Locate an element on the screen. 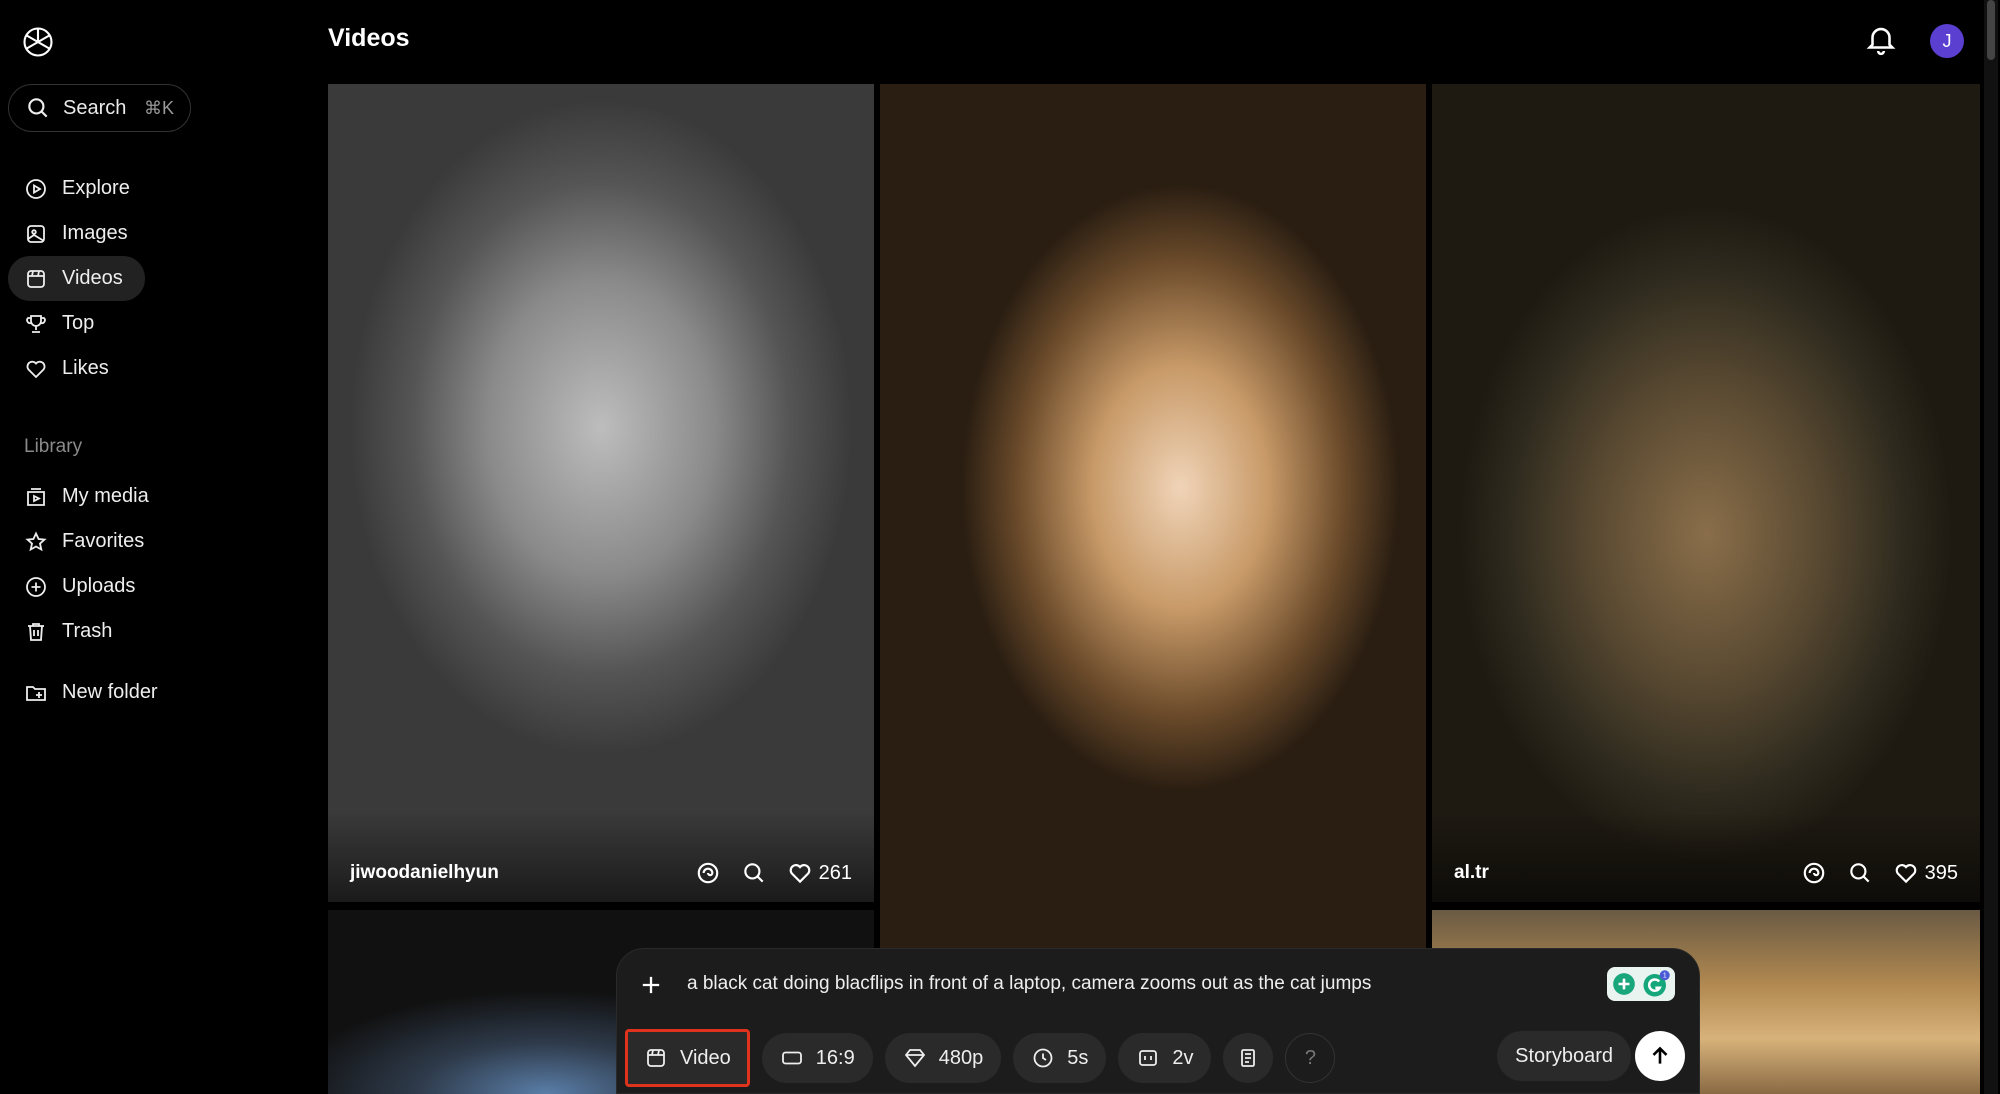  sidebar-item-label: Videos is located at coordinates (92, 278).